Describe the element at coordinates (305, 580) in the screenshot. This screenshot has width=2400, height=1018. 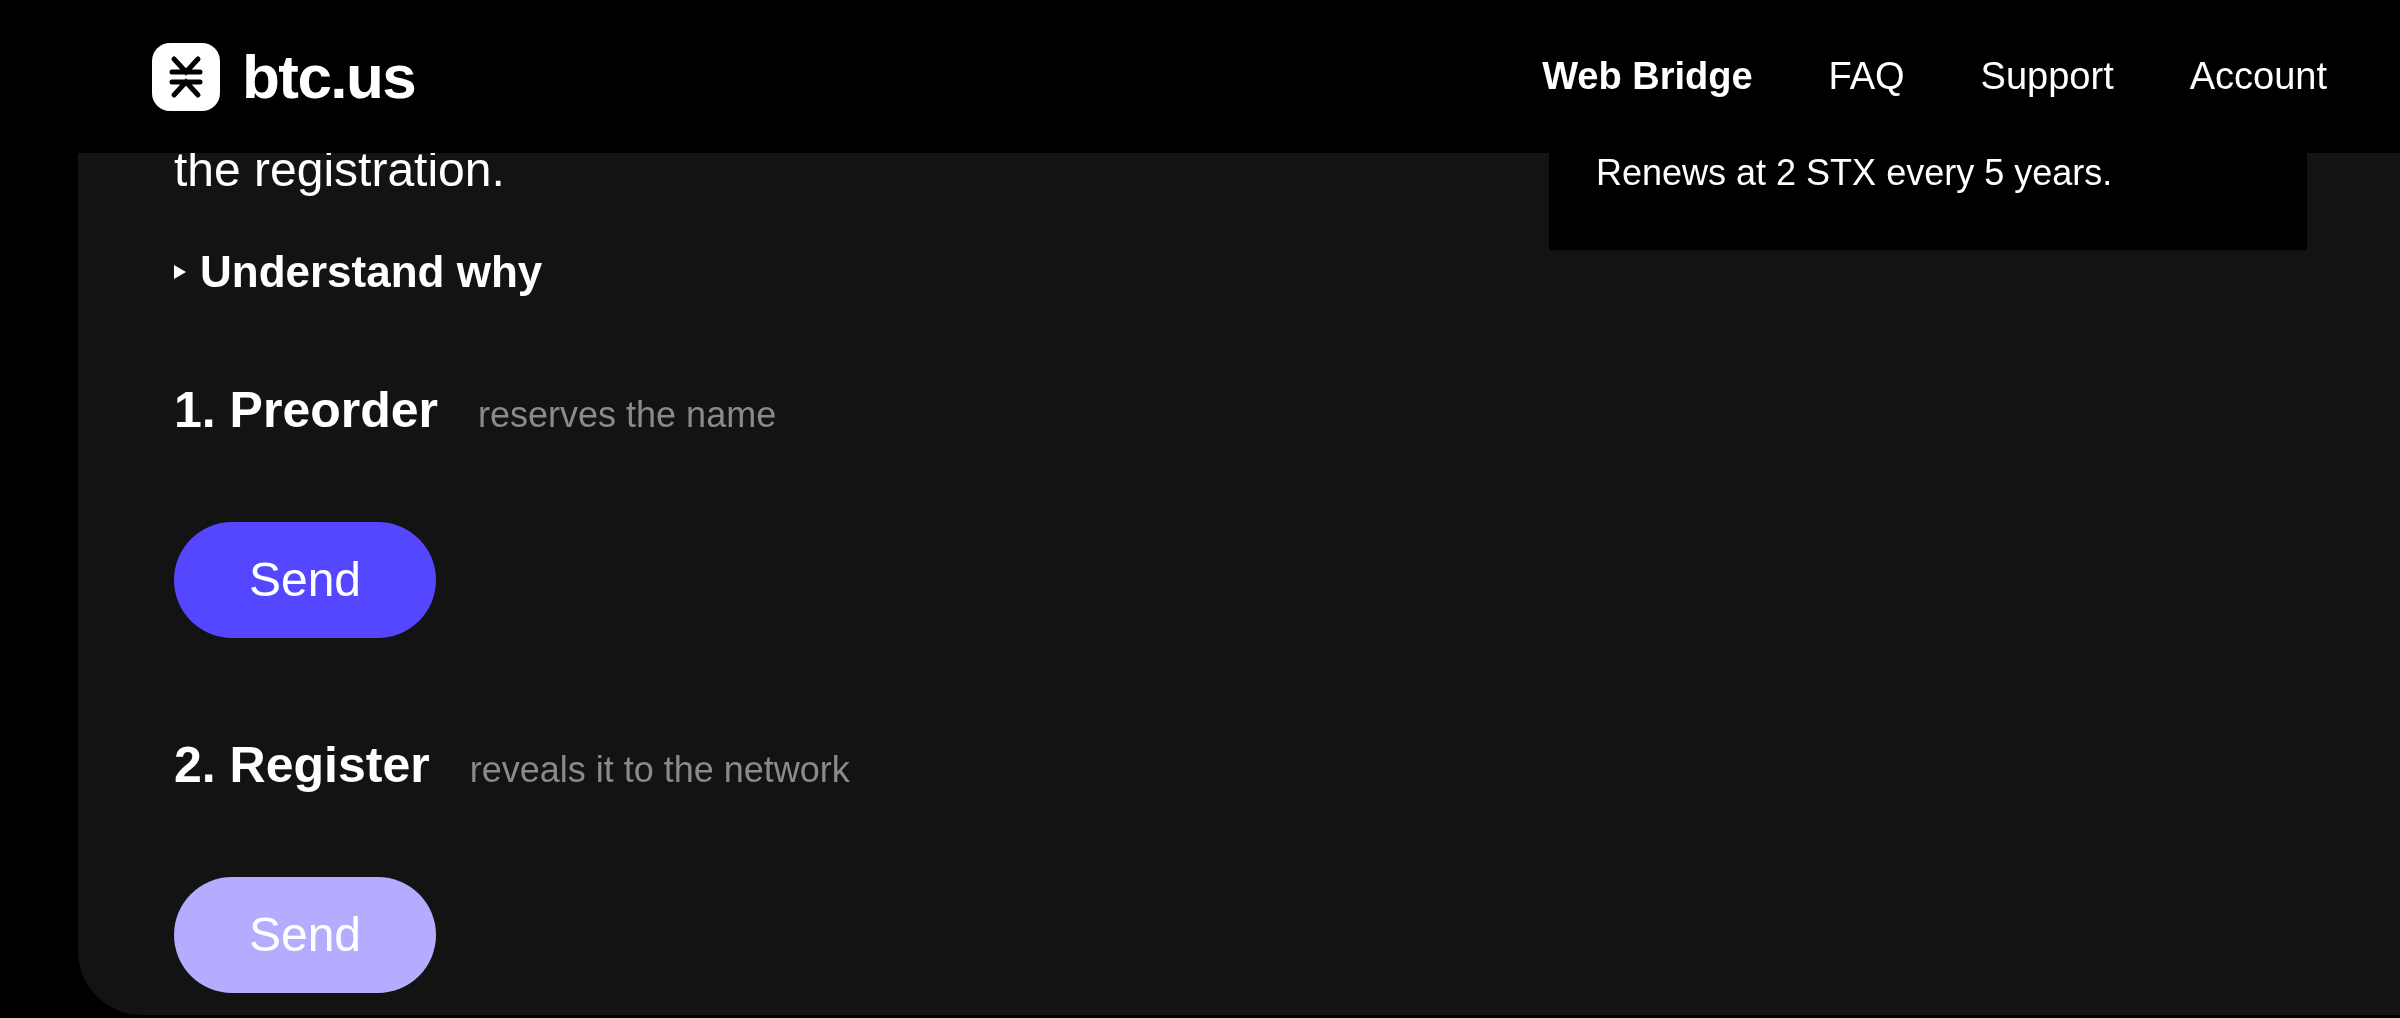
I see `send-button: Send` at that location.